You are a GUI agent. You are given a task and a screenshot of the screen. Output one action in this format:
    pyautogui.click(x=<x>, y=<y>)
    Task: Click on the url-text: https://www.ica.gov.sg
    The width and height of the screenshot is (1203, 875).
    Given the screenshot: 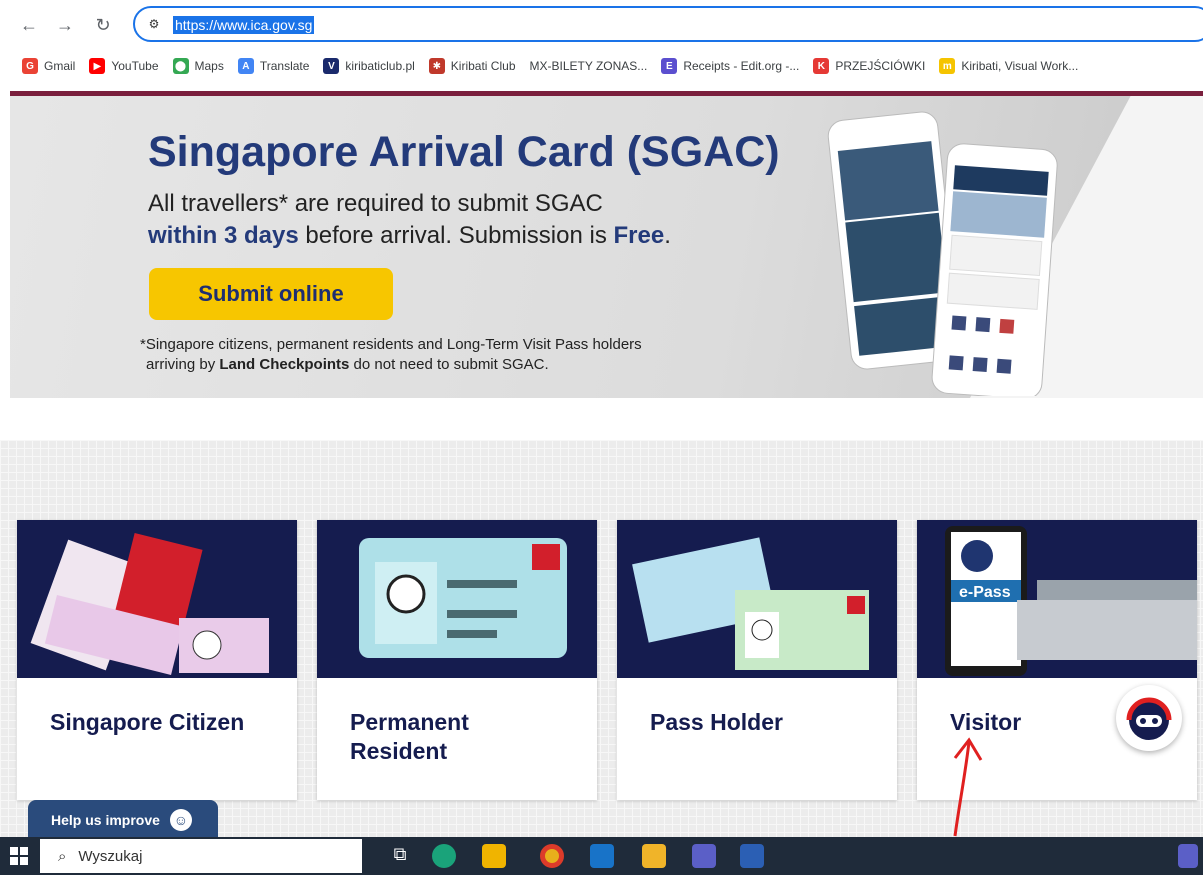 What is the action you would take?
    pyautogui.click(x=244, y=25)
    